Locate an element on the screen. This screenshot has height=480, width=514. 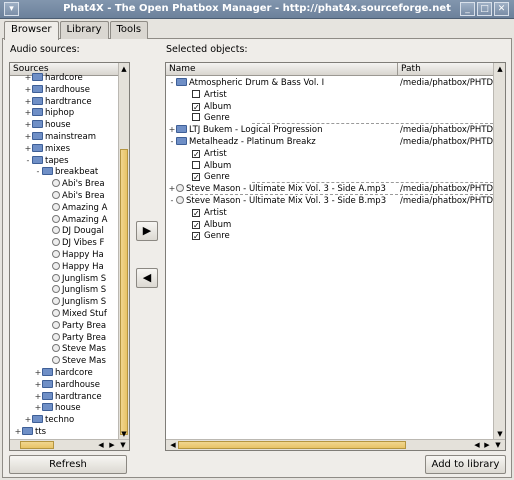
sources-hscroll-thumb is located at coordinates (37, 445).